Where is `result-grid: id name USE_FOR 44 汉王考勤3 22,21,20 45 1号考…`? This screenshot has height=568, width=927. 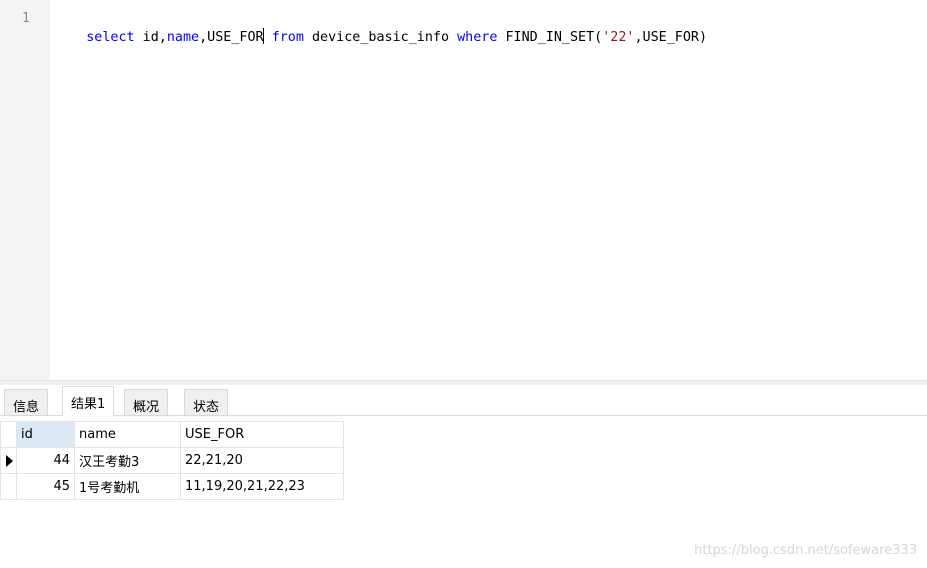
result-grid: id name USE_FOR 44 汉王考勤3 22,21,20 45 1号考… is located at coordinates (172, 460).